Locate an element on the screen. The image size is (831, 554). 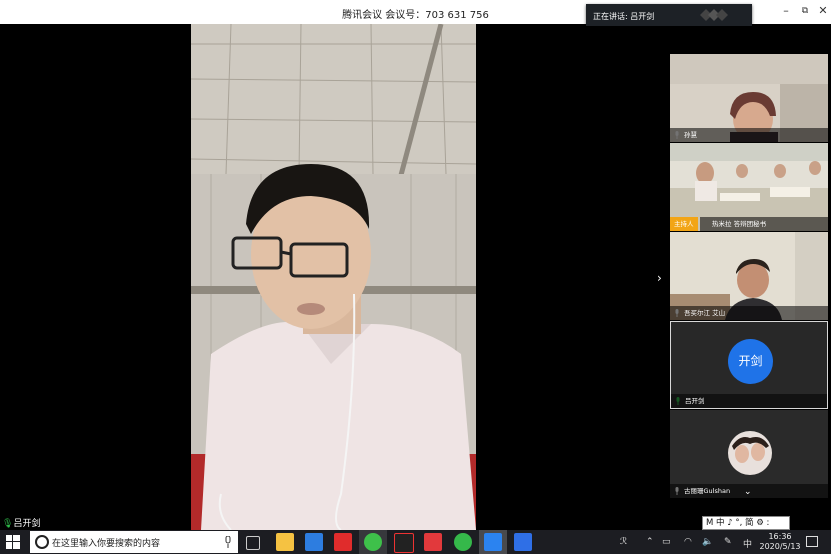
notification-icon is located at coordinates (812, 541).